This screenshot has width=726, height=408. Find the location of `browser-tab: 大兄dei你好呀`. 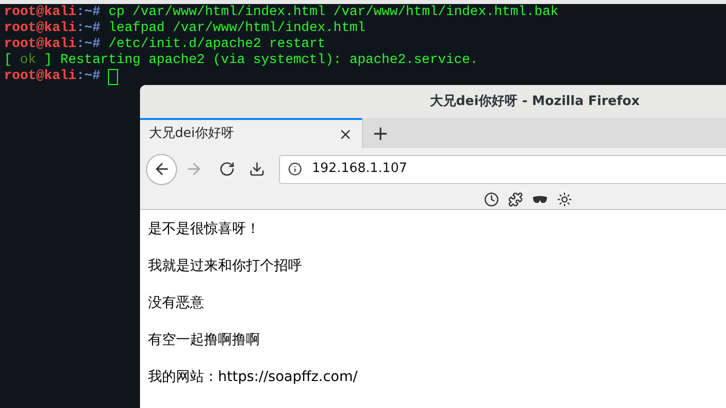

browser-tab: 大兄dei你好呀 is located at coordinates (251, 133).